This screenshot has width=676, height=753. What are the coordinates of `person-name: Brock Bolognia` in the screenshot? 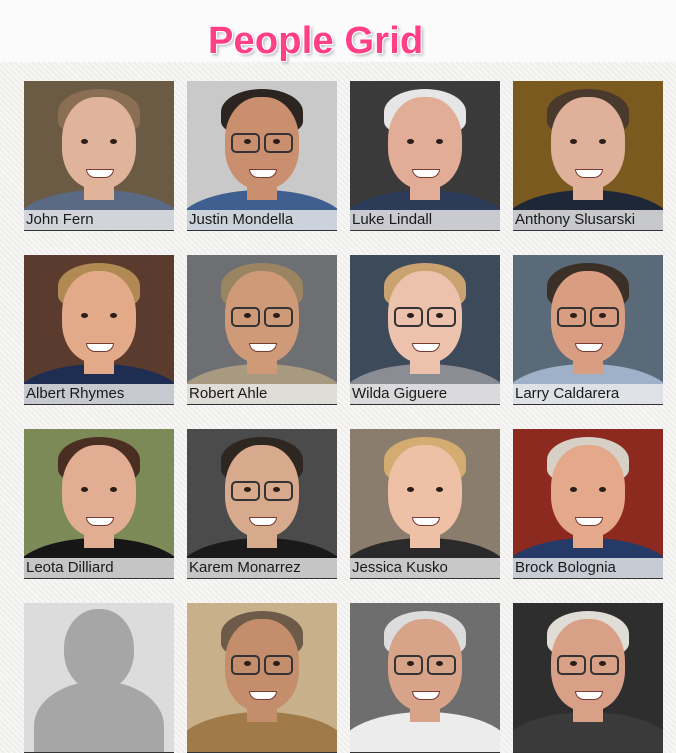 It's located at (588, 568).